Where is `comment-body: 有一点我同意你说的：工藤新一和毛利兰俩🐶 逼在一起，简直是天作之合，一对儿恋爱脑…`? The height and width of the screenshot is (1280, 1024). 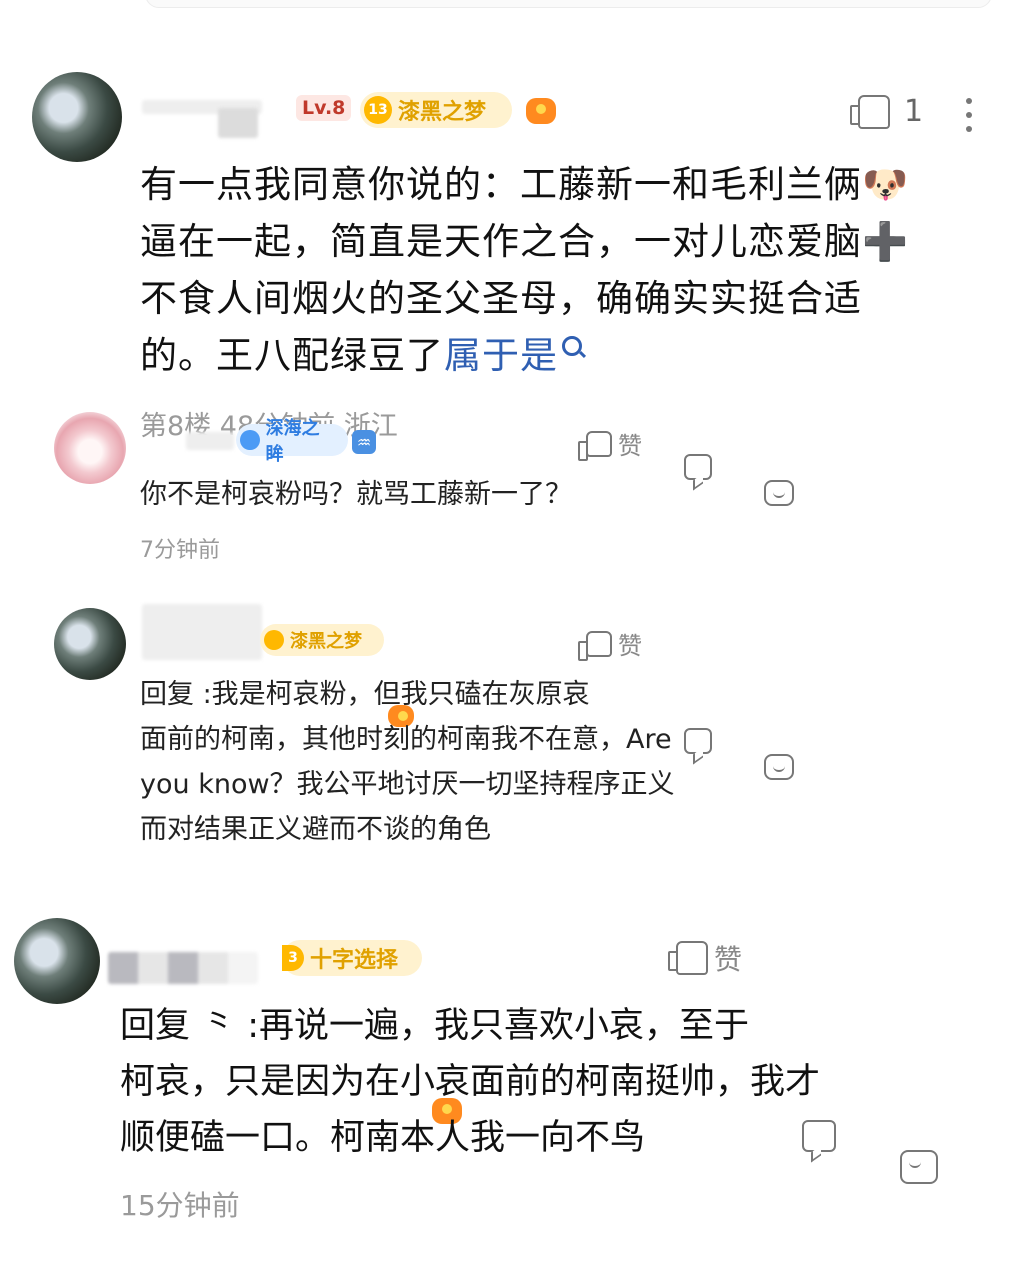
comment-body: 有一点我同意你说的：工藤新一和毛利兰俩🐶 逼在一起，简直是天作之合，一对儿恋爱脑… is located at coordinates (570, 270).